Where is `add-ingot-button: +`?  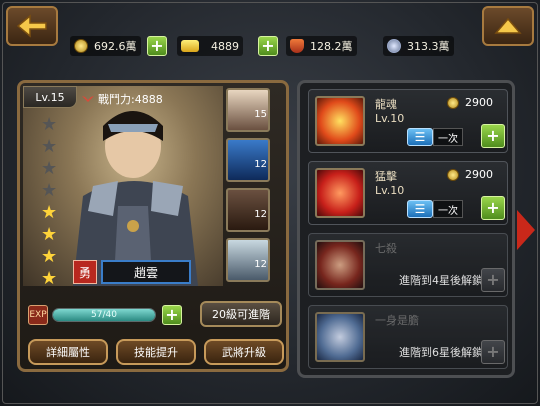
add-ingot-button: + is located at coordinates (268, 46).